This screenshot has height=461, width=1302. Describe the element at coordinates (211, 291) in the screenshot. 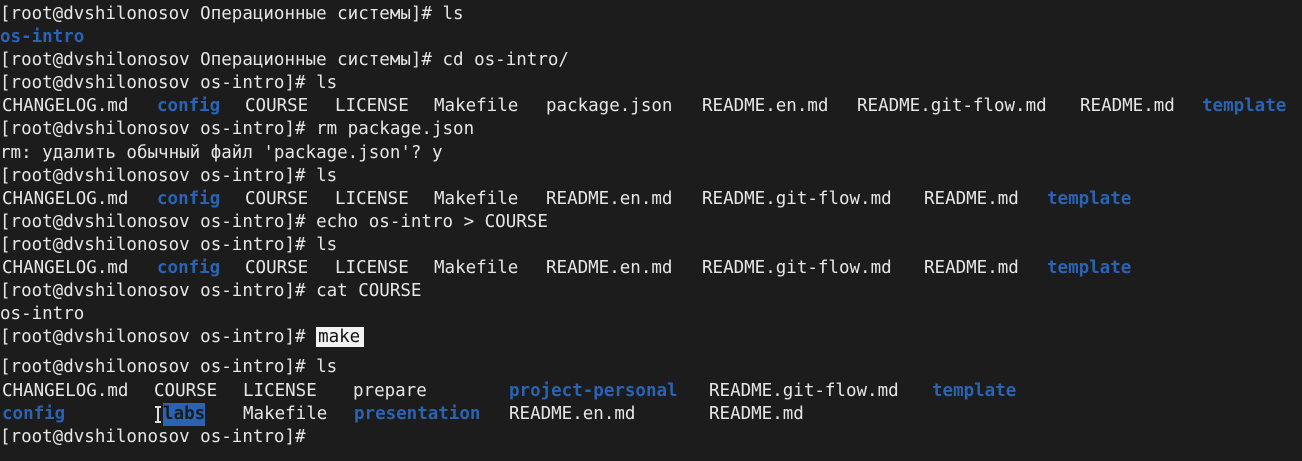

I see `terminal-line: [root@dvshilonosov os-intro]# cat COURSE` at that location.